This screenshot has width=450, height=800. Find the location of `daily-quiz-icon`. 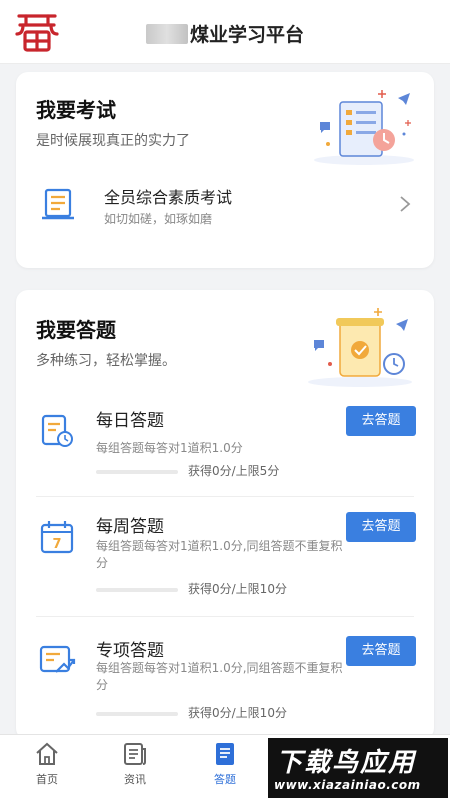

daily-quiz-icon is located at coordinates (57, 430).